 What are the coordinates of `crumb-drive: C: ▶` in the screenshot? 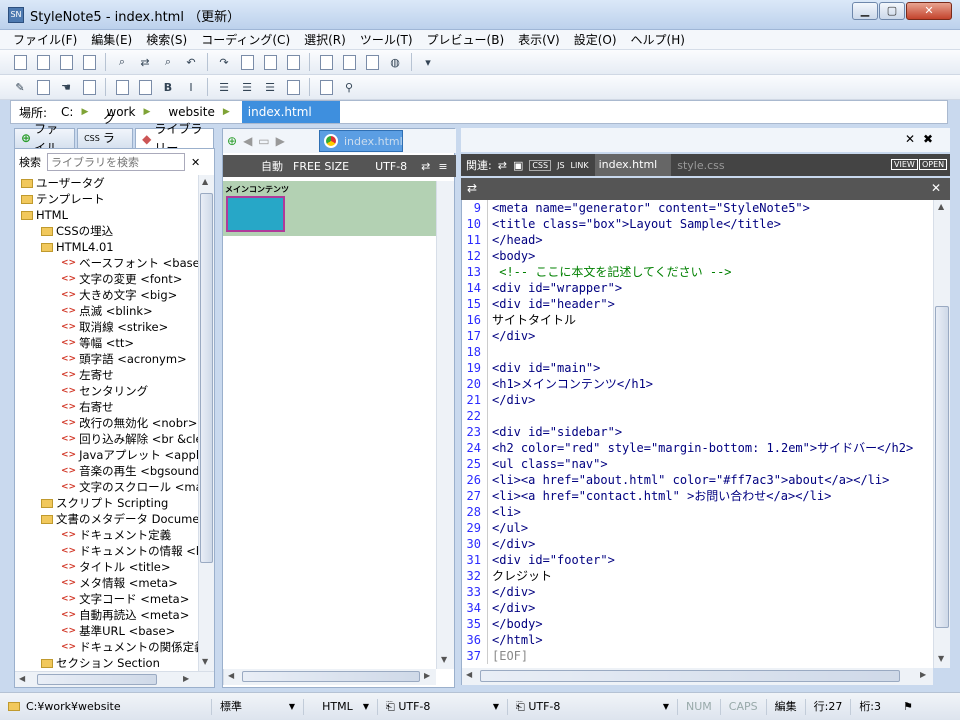 It's located at (77, 112).